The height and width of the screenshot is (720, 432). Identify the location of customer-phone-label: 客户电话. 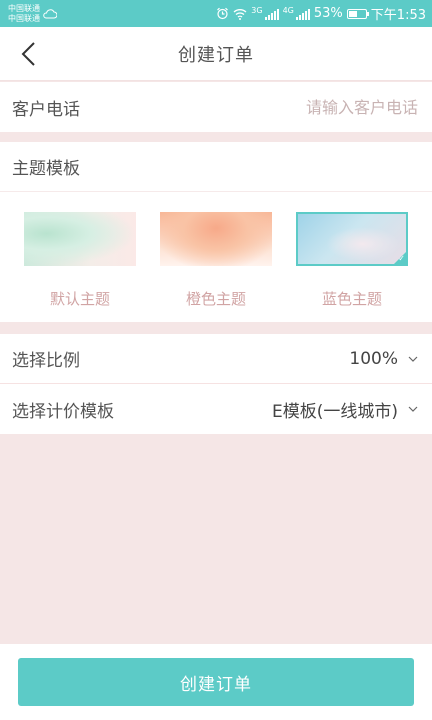
(46, 109).